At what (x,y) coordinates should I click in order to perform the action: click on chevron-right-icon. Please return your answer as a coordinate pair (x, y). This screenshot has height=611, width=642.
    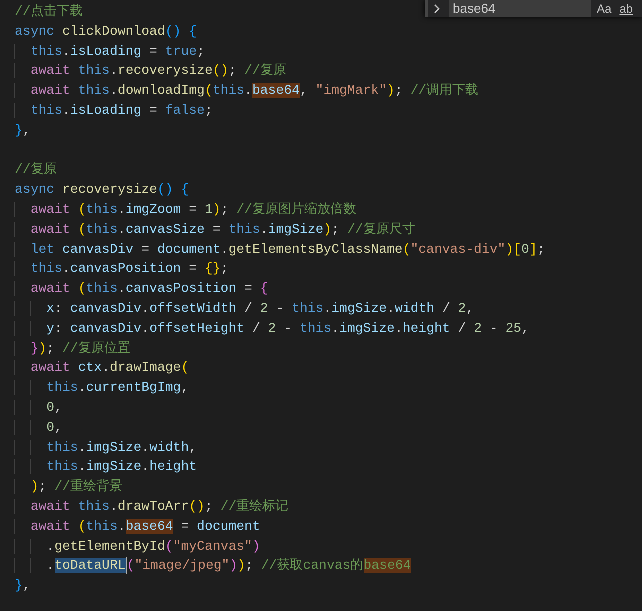
    Looking at the image, I should click on (437, 9).